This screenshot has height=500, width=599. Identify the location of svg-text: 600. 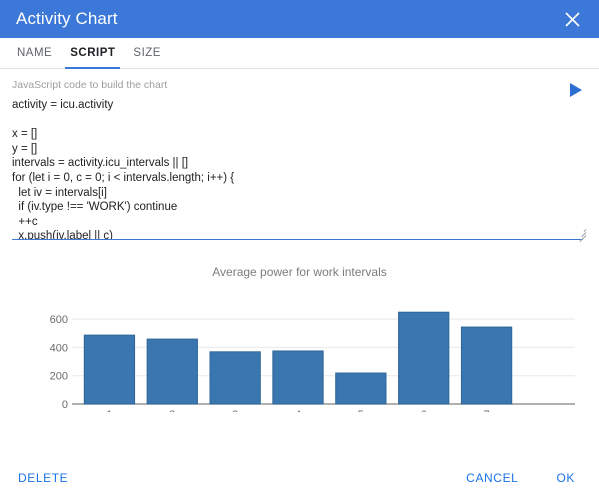
(59, 320).